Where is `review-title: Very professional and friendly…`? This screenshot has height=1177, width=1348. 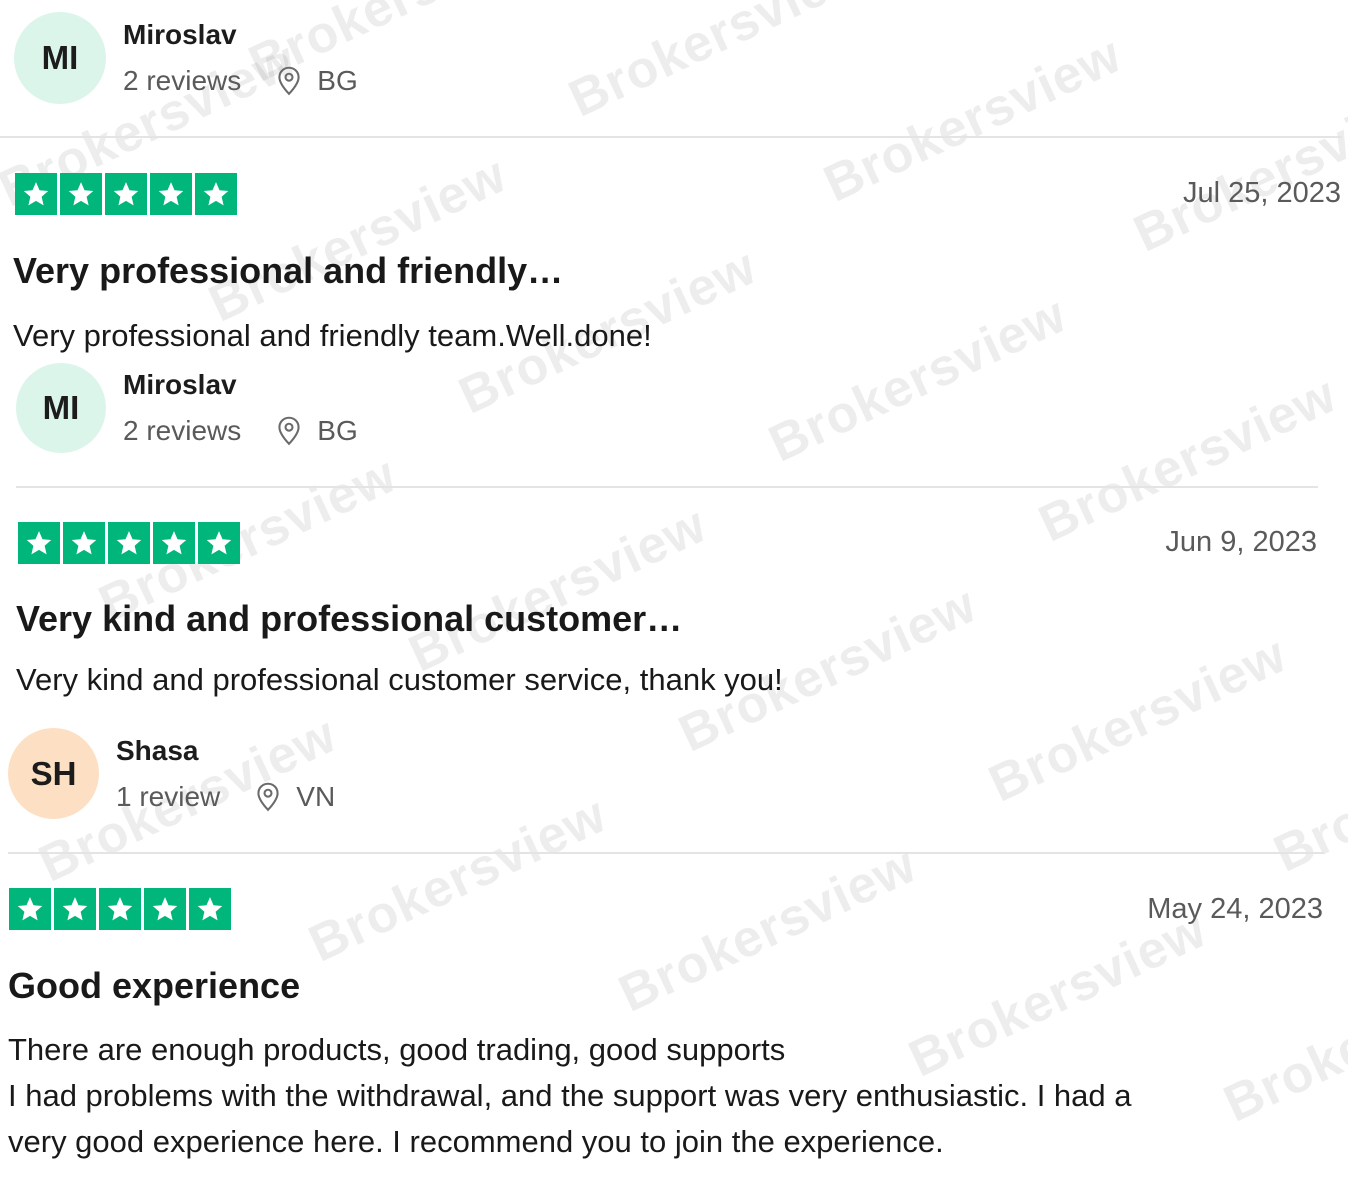 review-title: Very professional and friendly… is located at coordinates (288, 271).